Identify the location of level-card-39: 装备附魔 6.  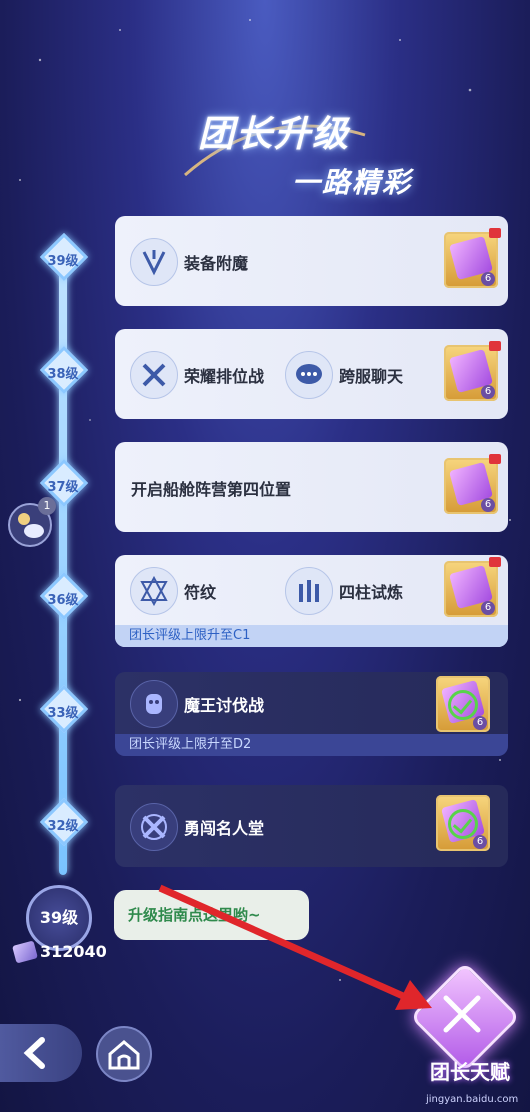
(311, 261).